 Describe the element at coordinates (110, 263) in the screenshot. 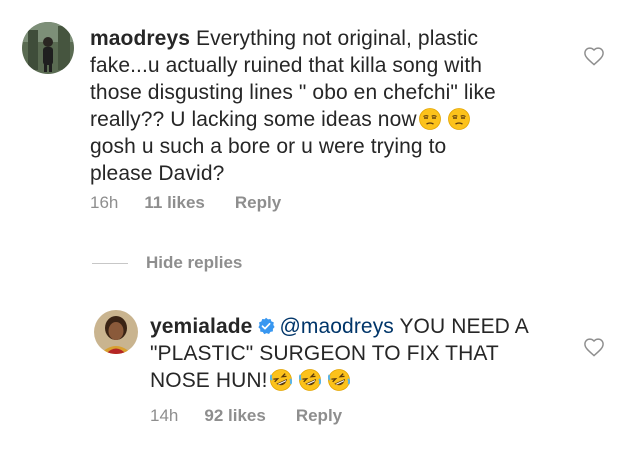

I see `hide-replies-divider` at that location.